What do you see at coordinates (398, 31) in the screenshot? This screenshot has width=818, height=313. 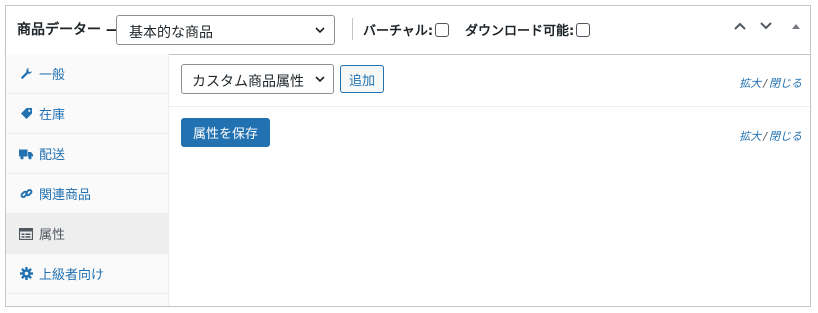 I see `virtual-label: バーチャル:` at bounding box center [398, 31].